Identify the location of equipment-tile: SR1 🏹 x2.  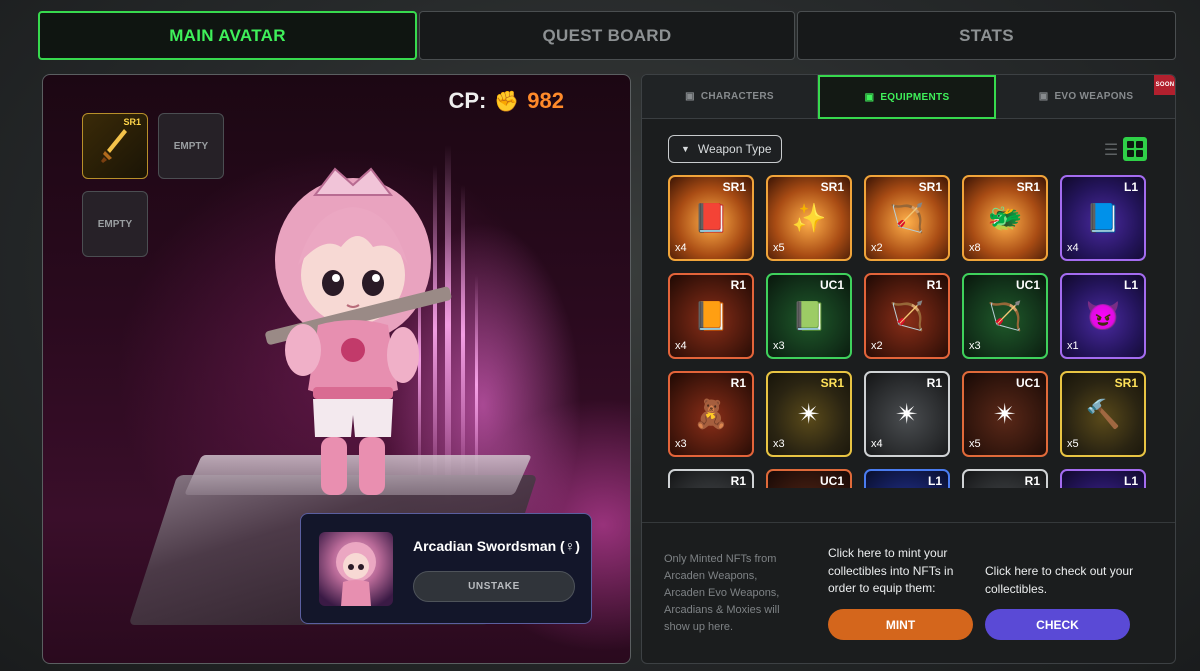
(907, 218).